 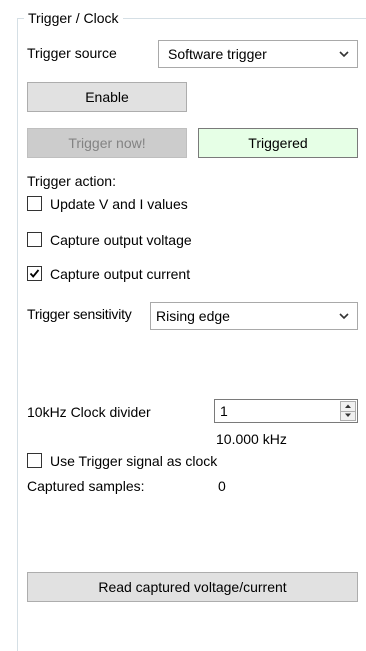 What do you see at coordinates (86, 486) in the screenshot?
I see `captured-samples-label: Captured samples:` at bounding box center [86, 486].